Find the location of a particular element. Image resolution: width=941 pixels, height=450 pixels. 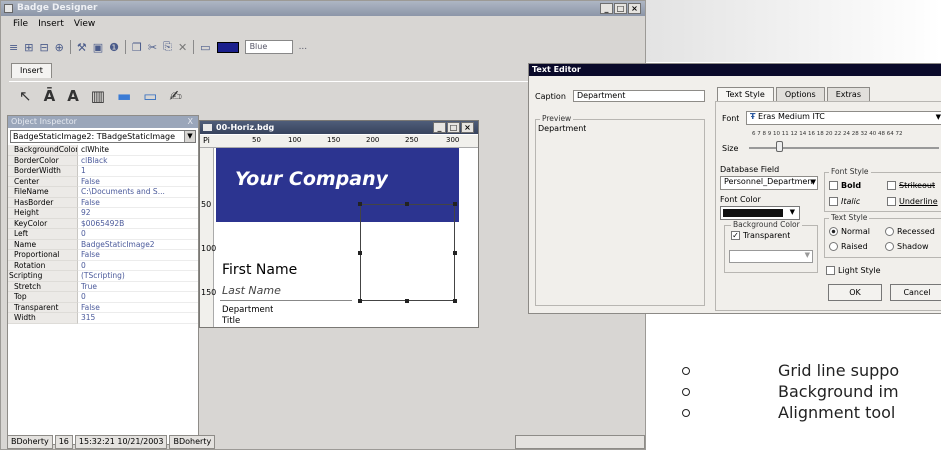

signature-icon: ✍ is located at coordinates (175, 96).